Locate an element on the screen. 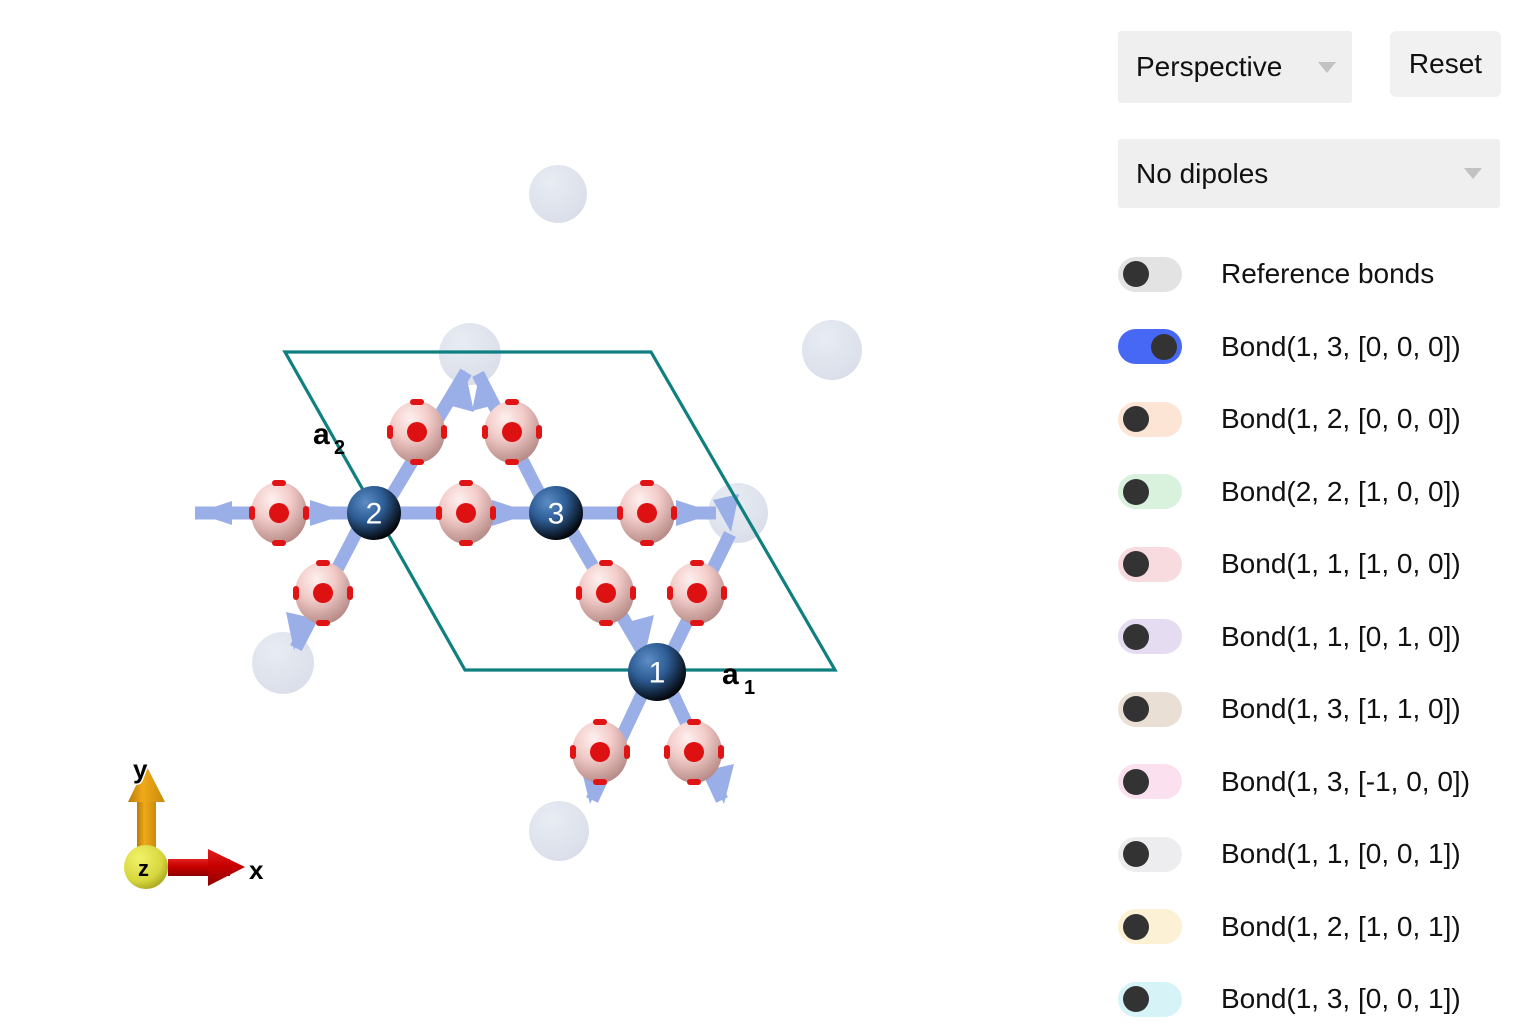 The width and height of the screenshot is (1536, 1024). reset-button: Reset is located at coordinates (1445, 64).